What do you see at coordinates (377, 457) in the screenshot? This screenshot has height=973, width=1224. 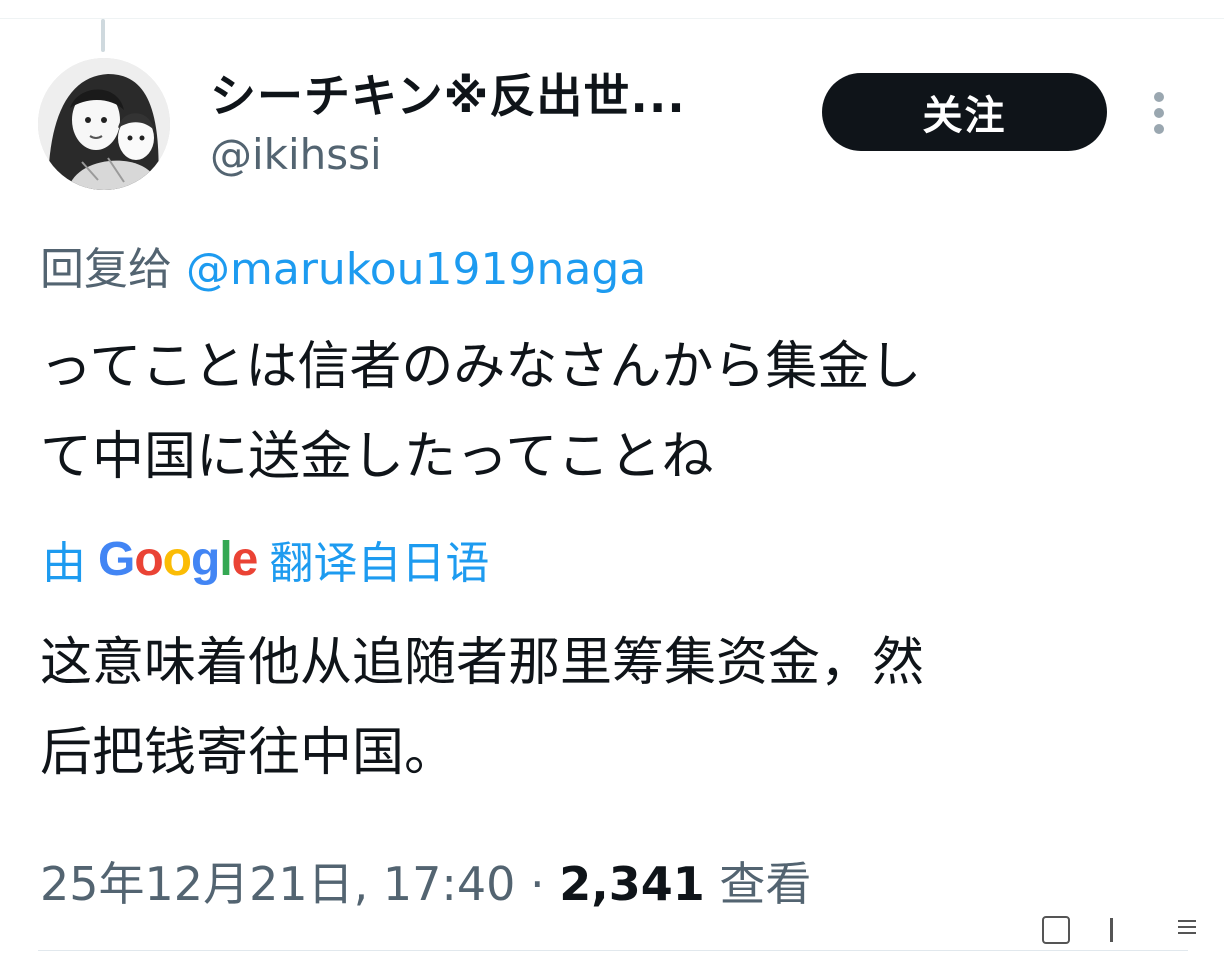 I see `tweet-text-line: て中国に送金したってことね` at bounding box center [377, 457].